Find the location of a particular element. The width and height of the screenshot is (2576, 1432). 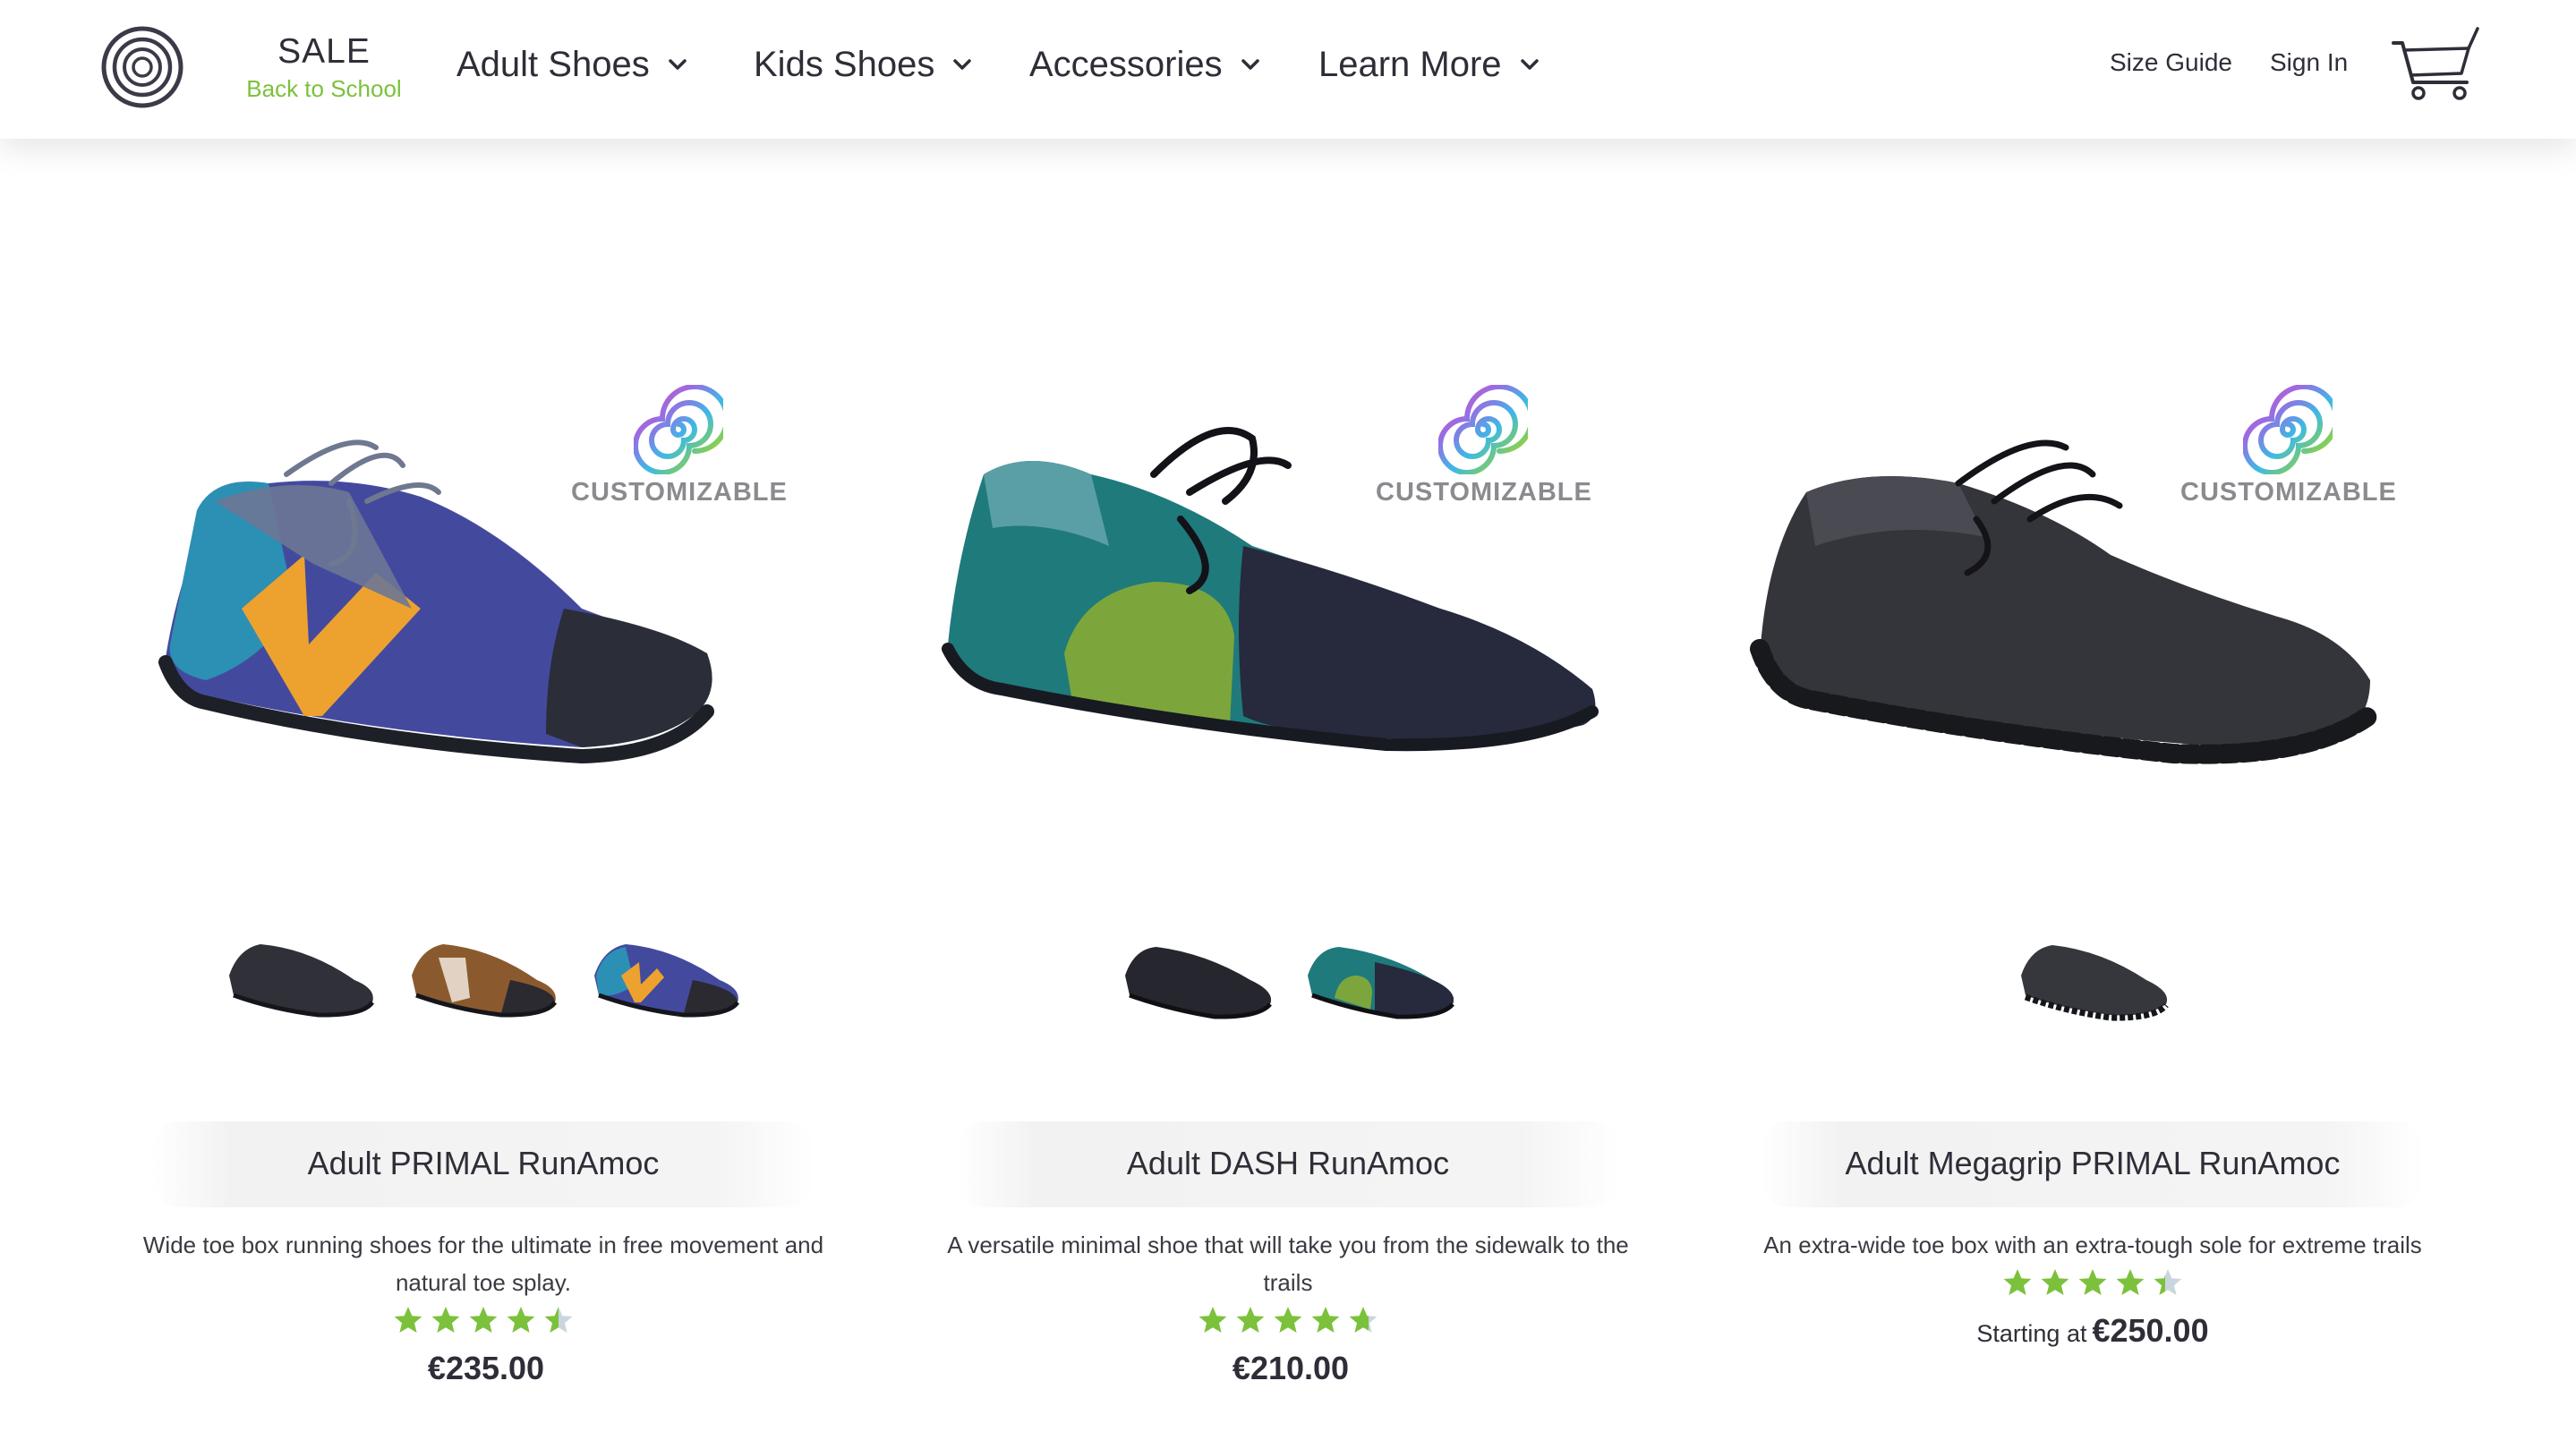

price-value: €235.00 is located at coordinates (486, 1368).